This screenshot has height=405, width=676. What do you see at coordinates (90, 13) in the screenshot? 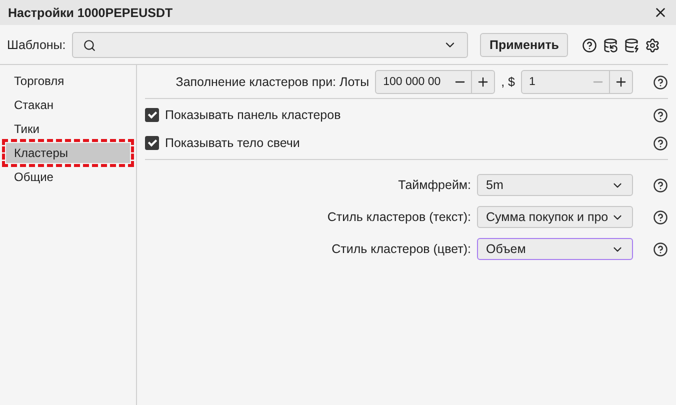
I see `window-title: Настройки 1000PEPEUSDT` at bounding box center [90, 13].